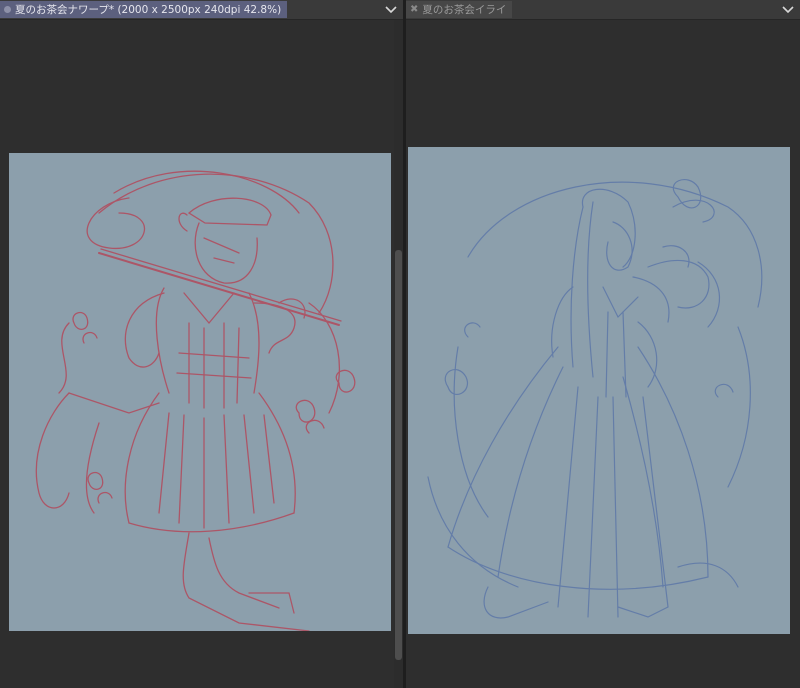 This screenshot has width=800, height=688. What do you see at coordinates (398, 455) in the screenshot?
I see `left-scrollbar-thumb` at bounding box center [398, 455].